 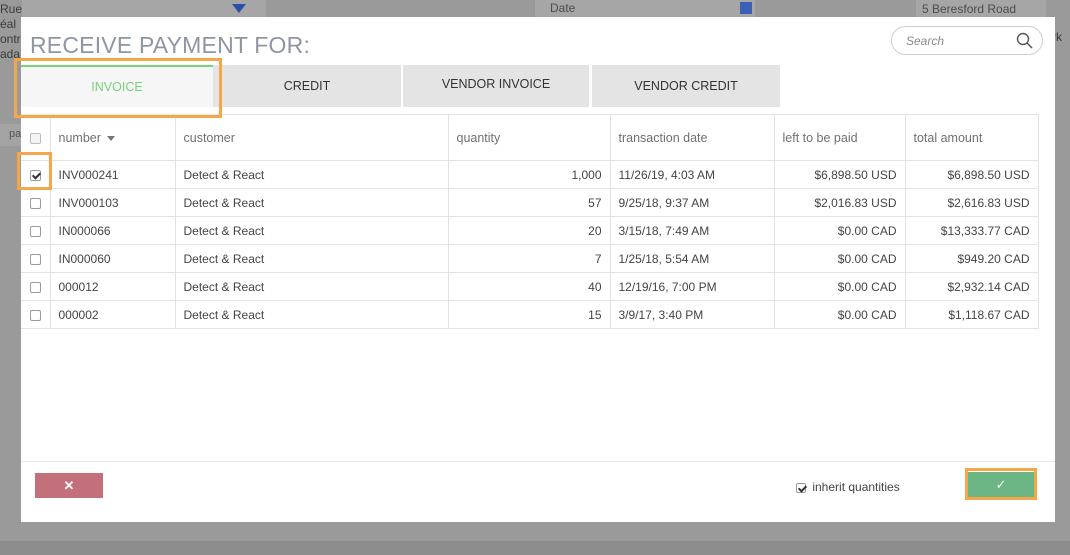 I want to click on column-transaction-date: transaction date, so click(x=692, y=137).